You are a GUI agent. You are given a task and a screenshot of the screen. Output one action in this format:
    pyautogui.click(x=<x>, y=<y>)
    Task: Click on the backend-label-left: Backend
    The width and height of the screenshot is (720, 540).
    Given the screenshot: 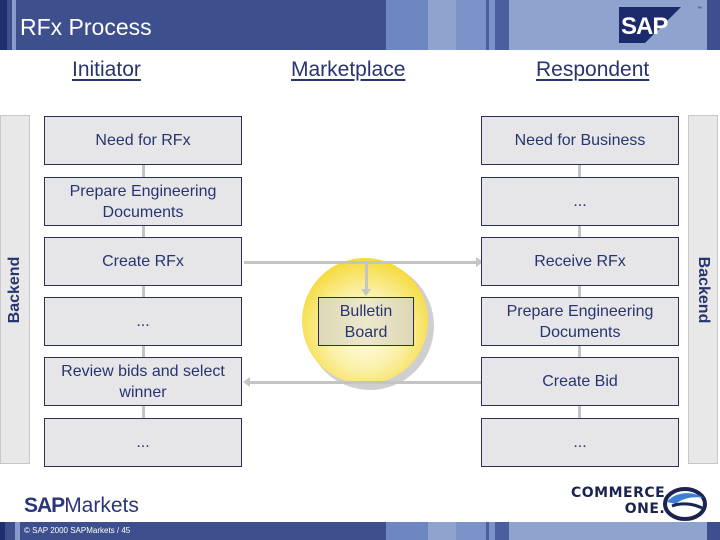 What is the action you would take?
    pyautogui.click(x=14, y=289)
    